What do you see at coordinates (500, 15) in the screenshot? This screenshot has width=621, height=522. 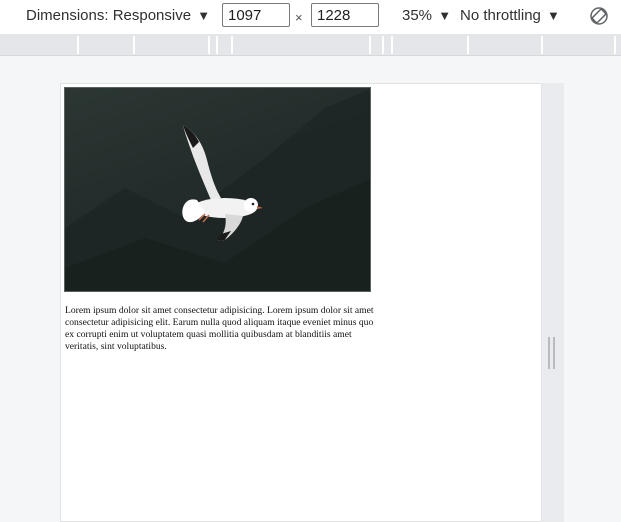 I see `throttling-label: No throttling` at bounding box center [500, 15].